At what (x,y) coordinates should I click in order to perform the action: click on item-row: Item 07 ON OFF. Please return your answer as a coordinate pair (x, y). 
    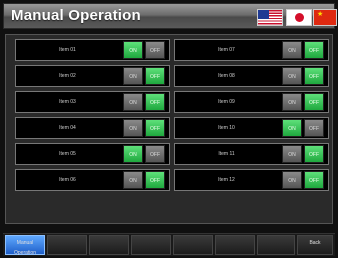
    Looking at the image, I should click on (251, 50).